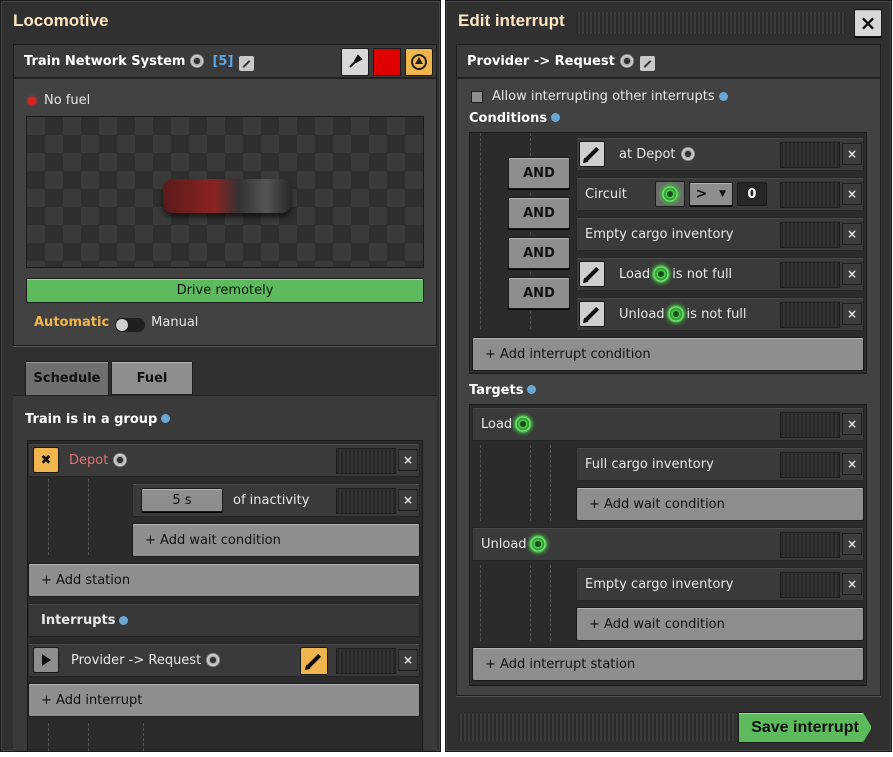 This screenshot has width=893, height=757. I want to click on play-icon, so click(46, 660).